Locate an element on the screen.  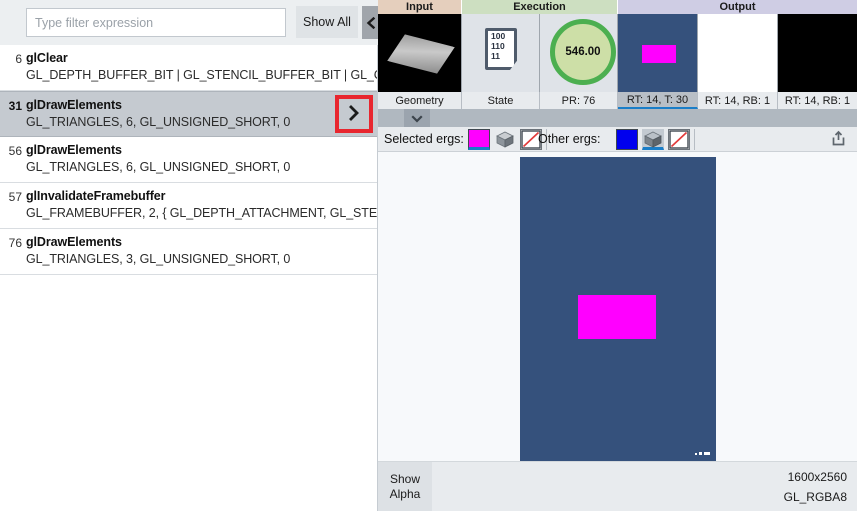
rendered-primitive is located at coordinates (617, 317).